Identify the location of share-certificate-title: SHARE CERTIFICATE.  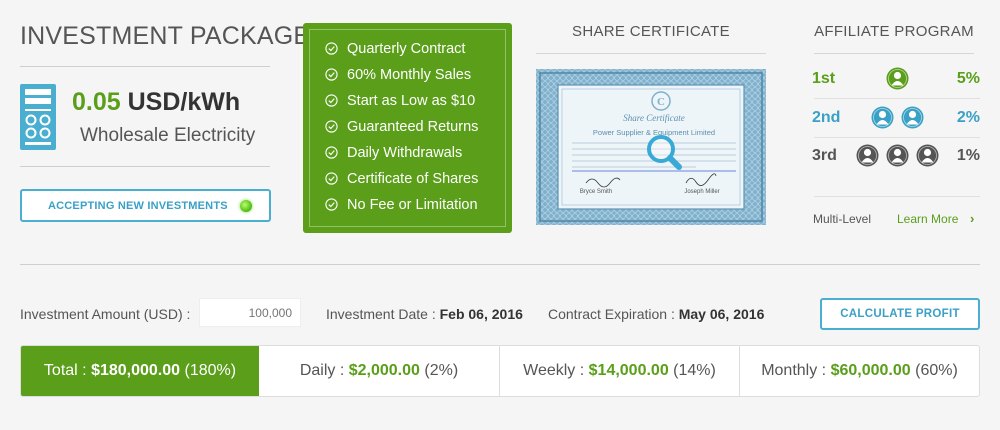
(651, 31).